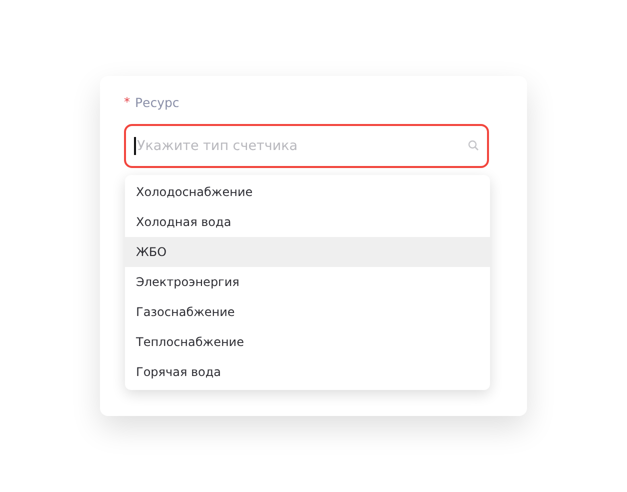 Image resolution: width=627 pixels, height=492 pixels. I want to click on dropdown-option: Холодоснабжение, so click(307, 192).